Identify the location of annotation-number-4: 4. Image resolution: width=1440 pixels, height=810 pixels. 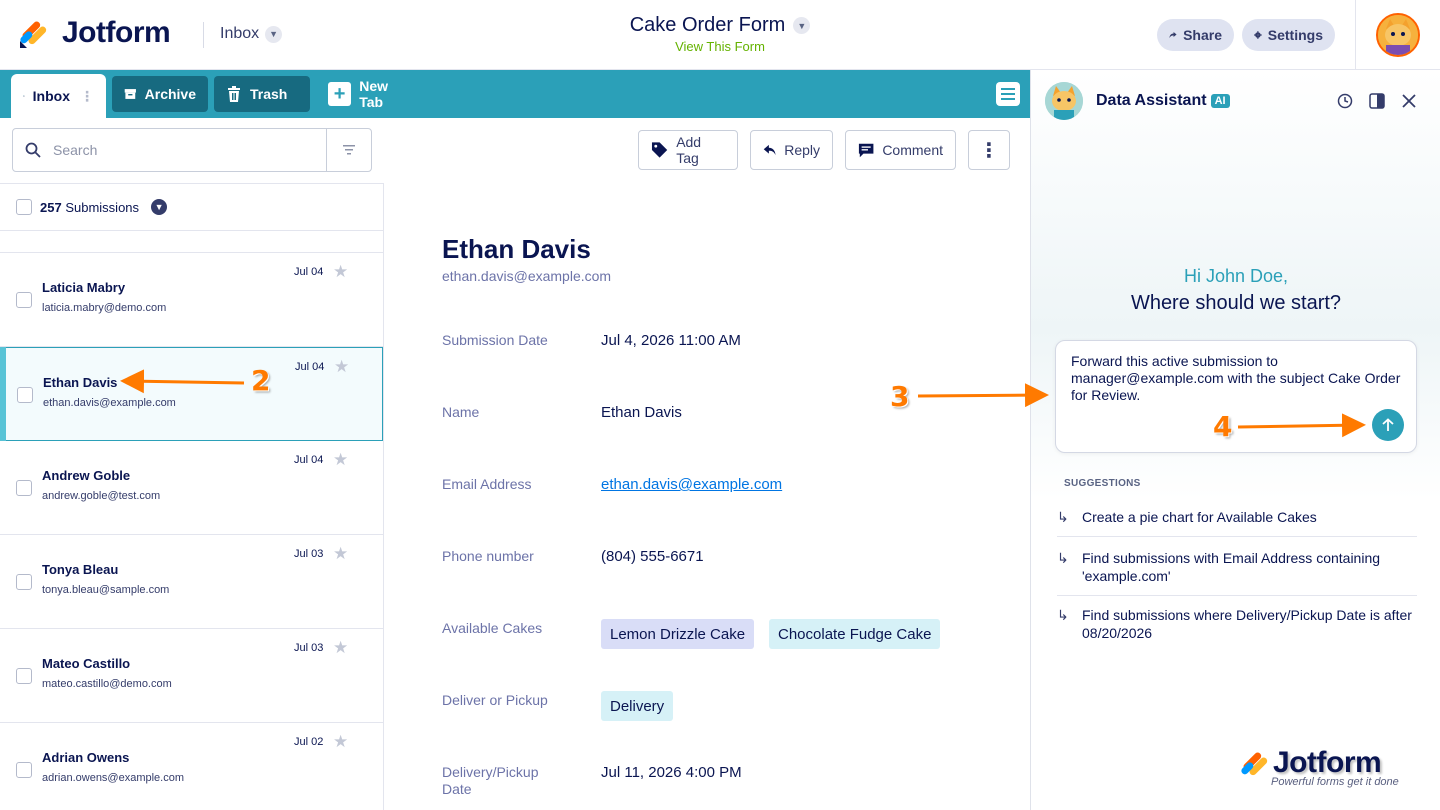
(1223, 426).